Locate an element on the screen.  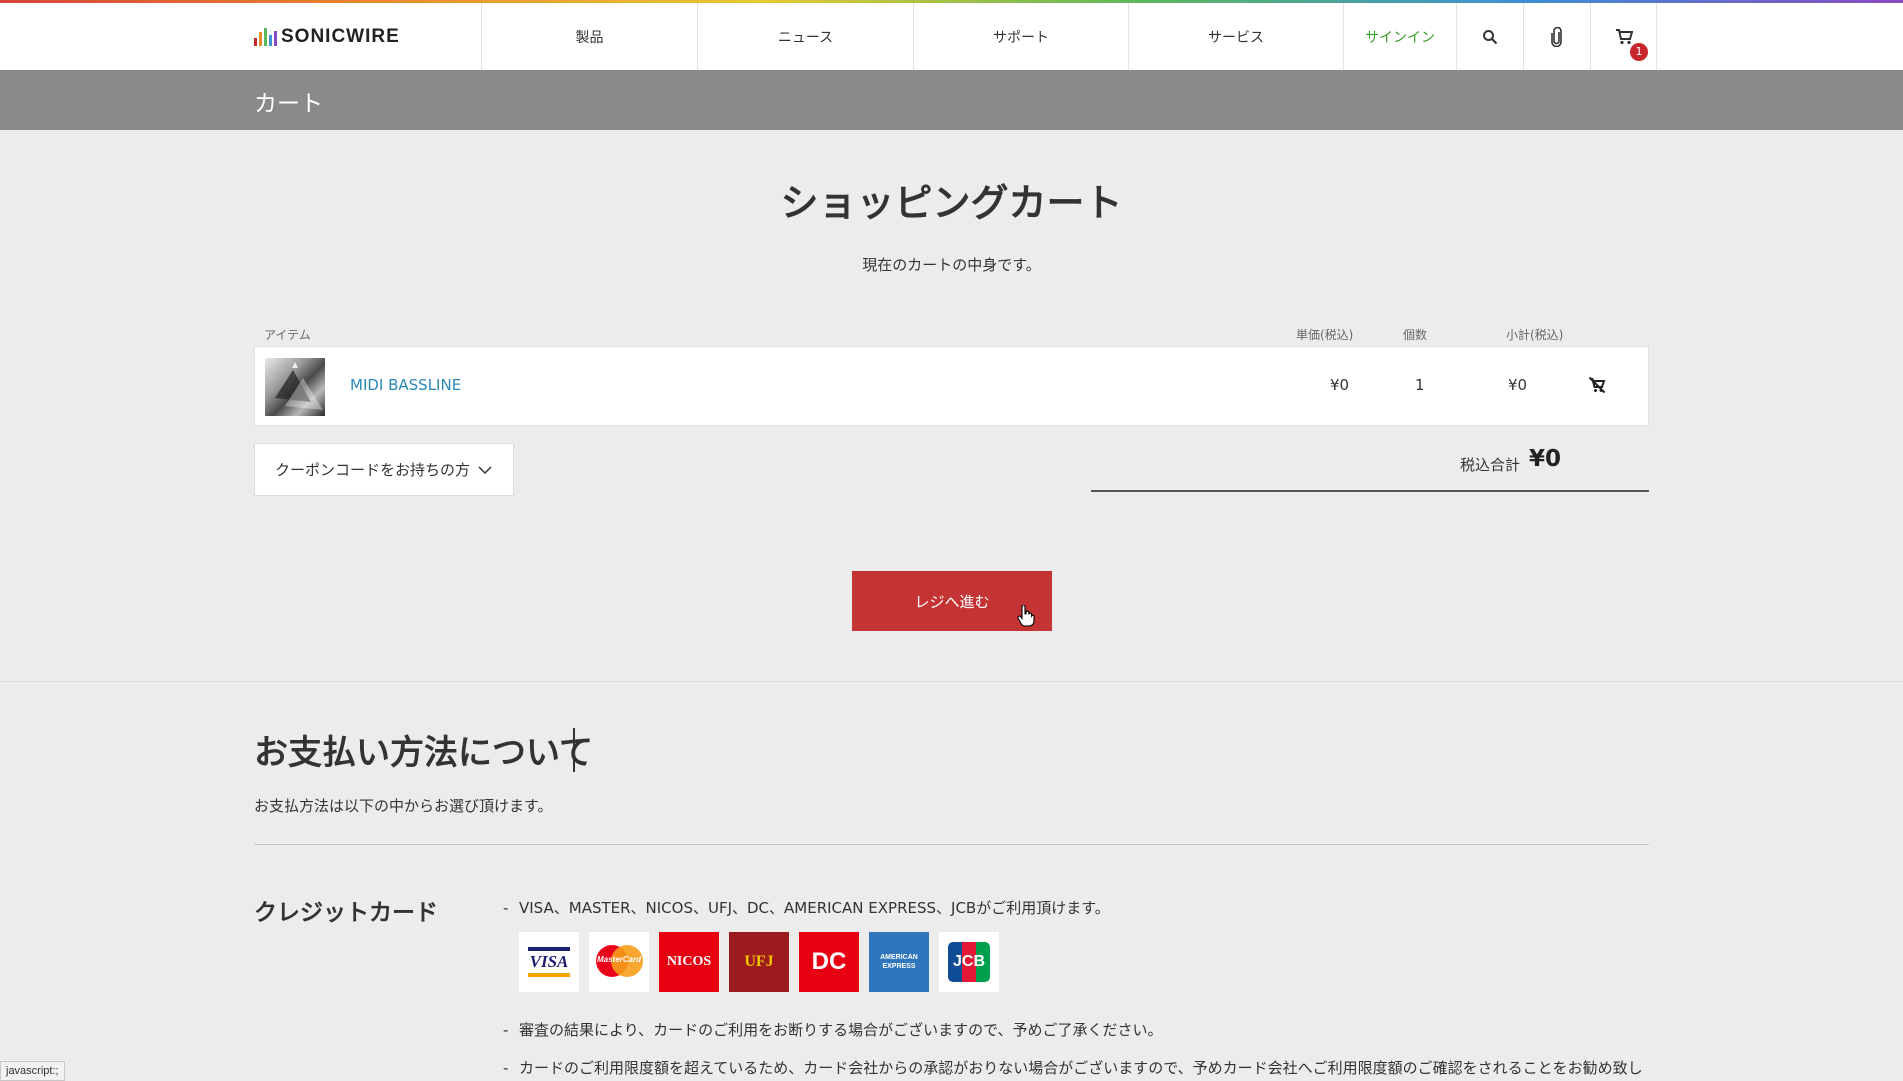
page-title-bar: カート is located at coordinates (951, 100).